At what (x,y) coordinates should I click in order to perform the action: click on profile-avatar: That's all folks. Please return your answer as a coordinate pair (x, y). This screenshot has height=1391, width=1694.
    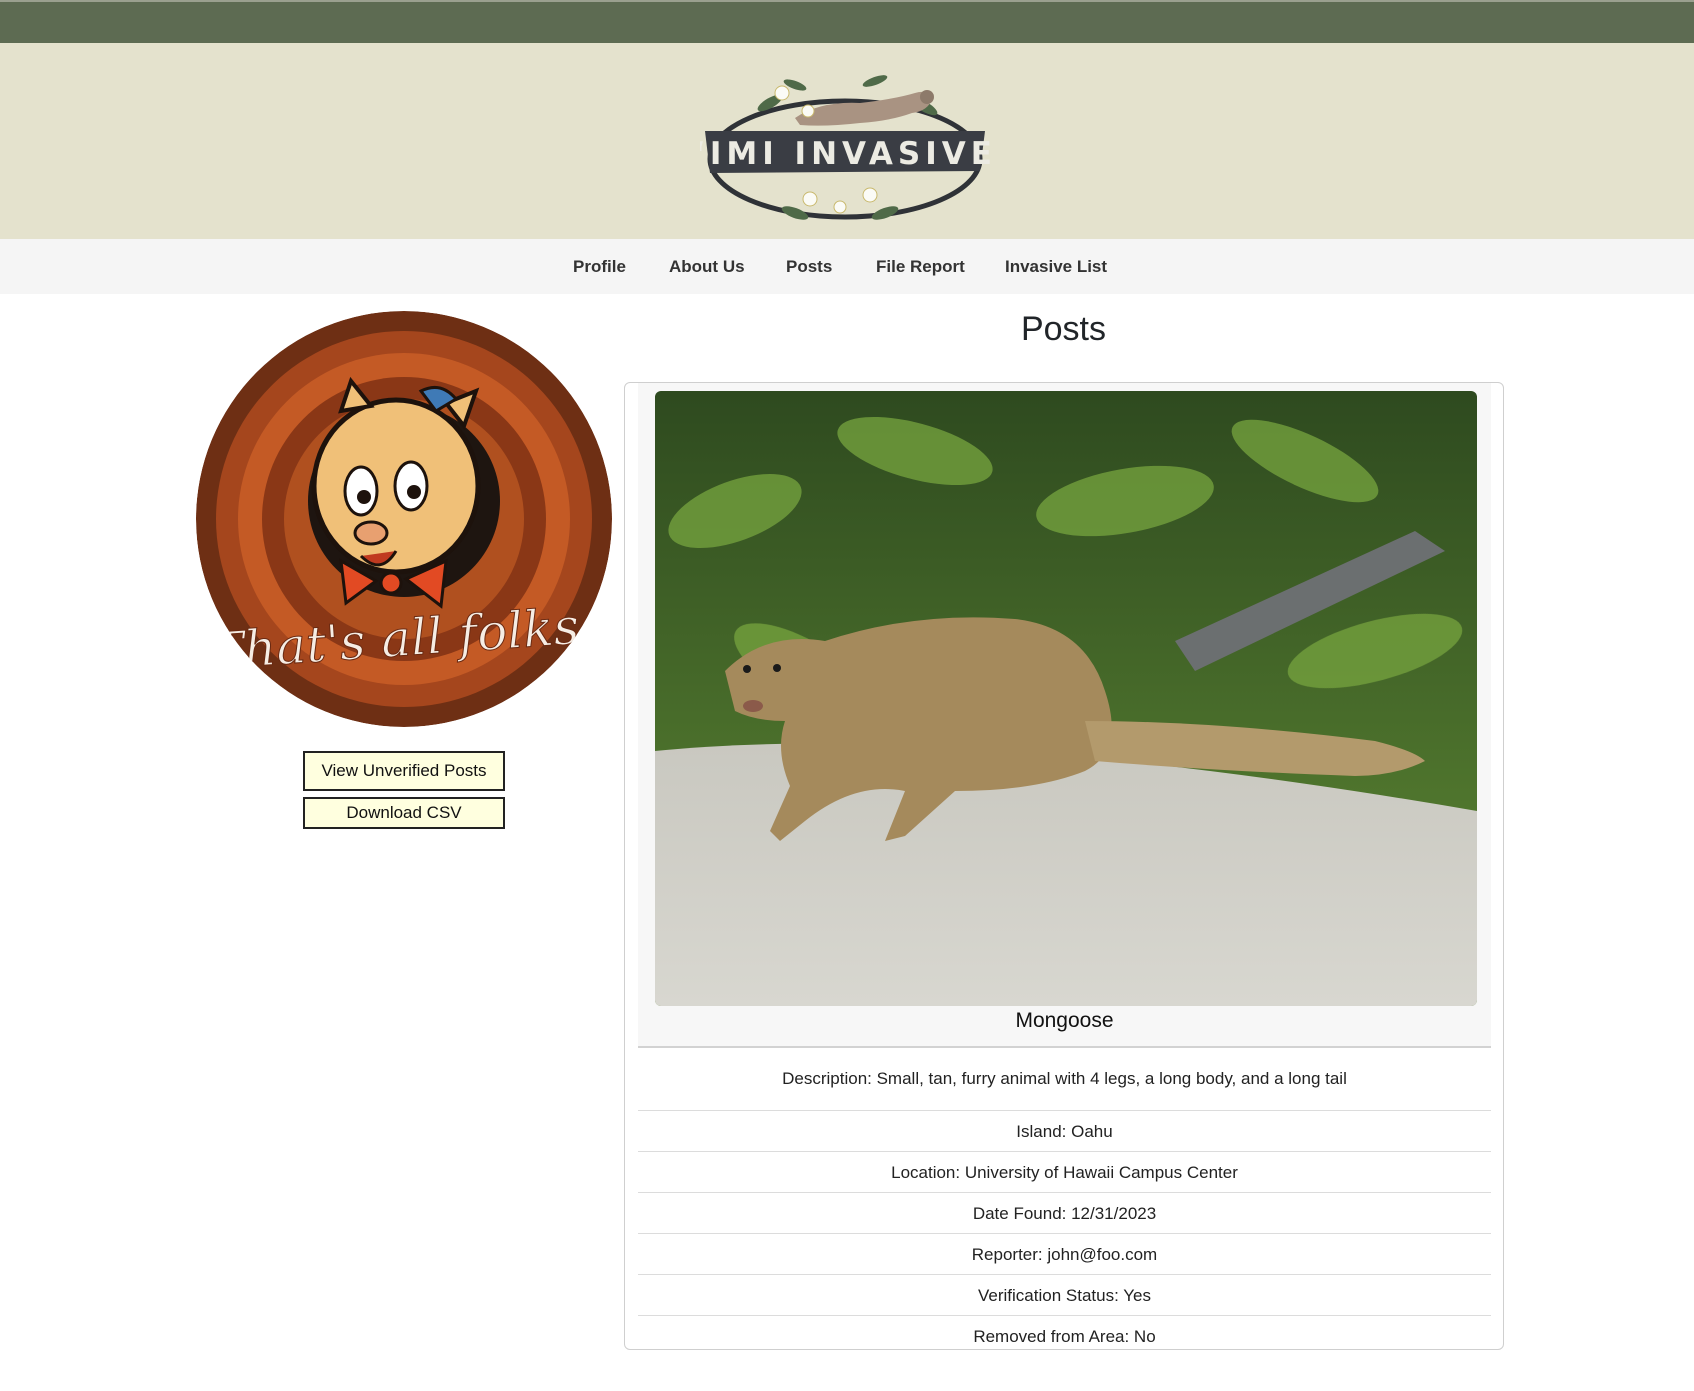
    Looking at the image, I should click on (404, 519).